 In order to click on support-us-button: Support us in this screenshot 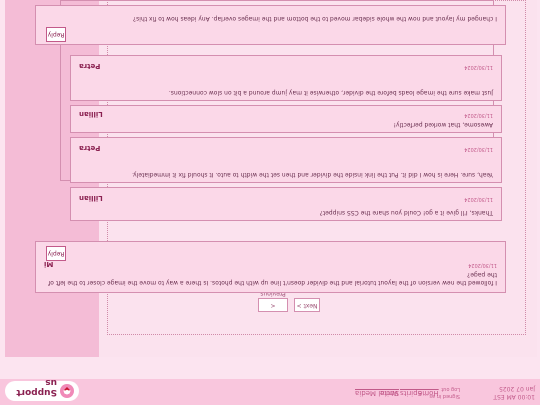, I will do `click(42, 389)`.